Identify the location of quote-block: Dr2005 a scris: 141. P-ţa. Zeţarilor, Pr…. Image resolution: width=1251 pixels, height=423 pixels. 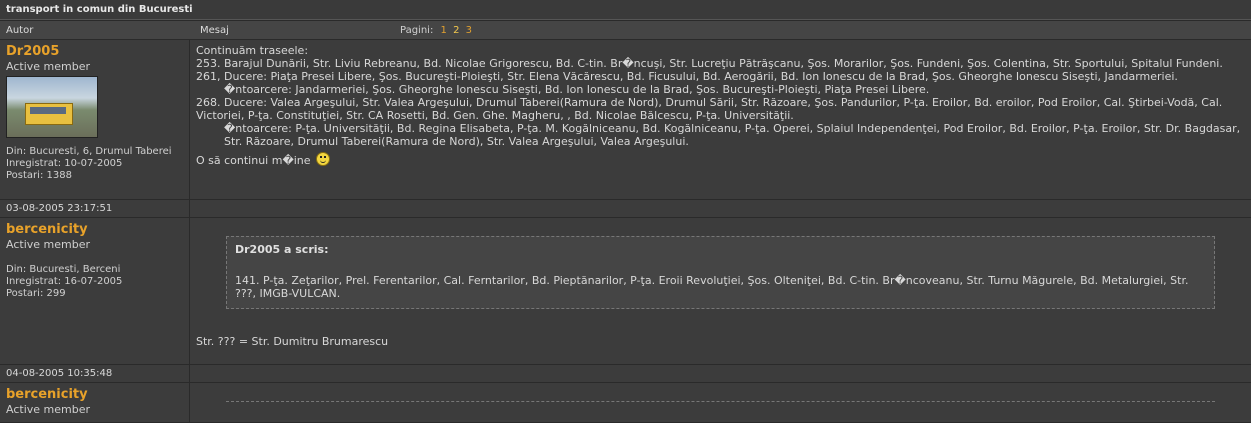
(720, 272).